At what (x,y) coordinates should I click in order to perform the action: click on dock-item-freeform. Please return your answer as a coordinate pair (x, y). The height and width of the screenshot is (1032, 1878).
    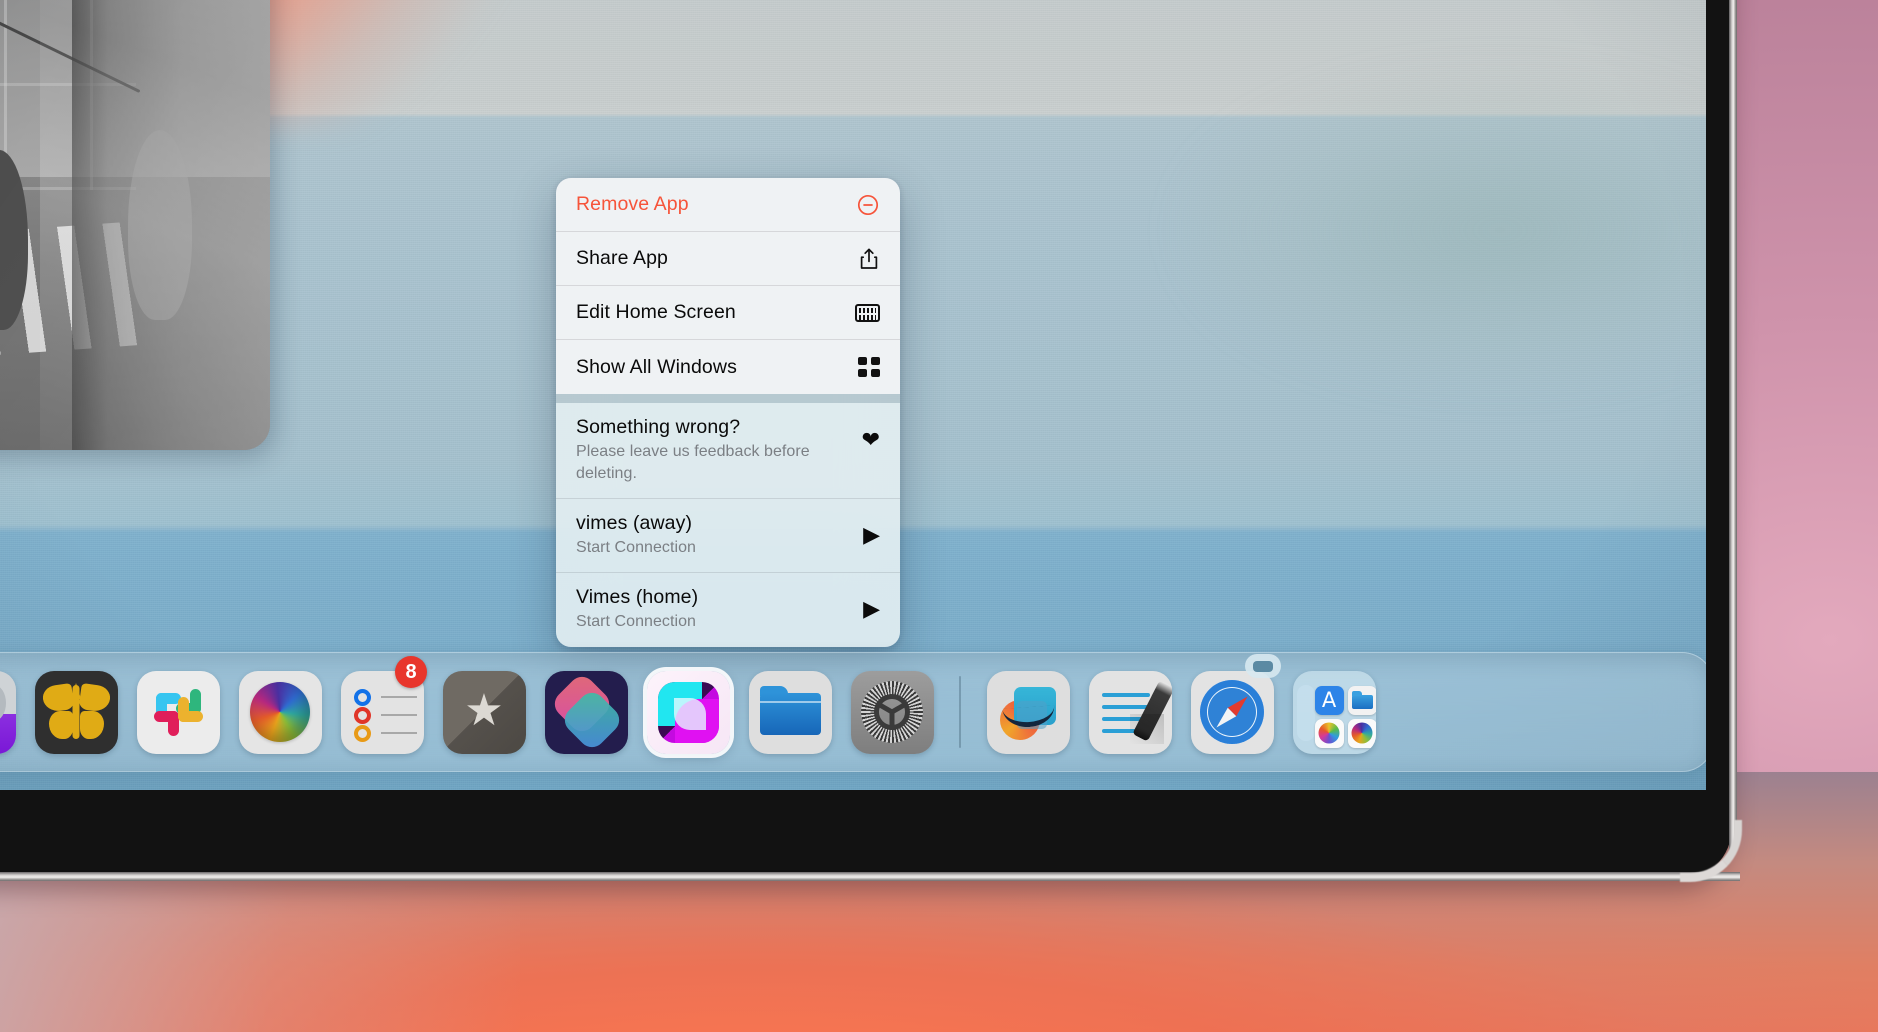
    Looking at the image, I should click on (1028, 712).